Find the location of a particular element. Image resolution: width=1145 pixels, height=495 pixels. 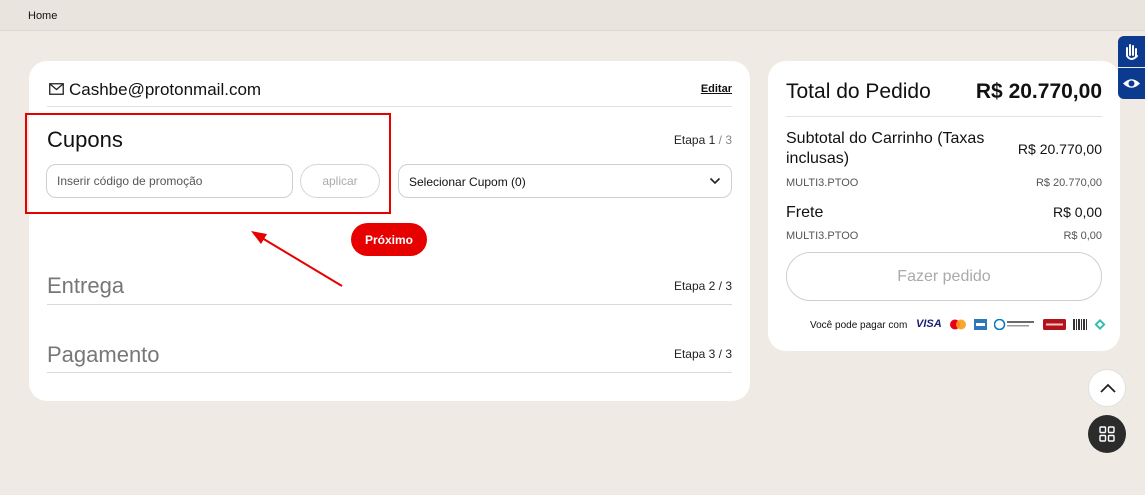

payment-methods-label: Você pode pagar com is located at coordinates (859, 325).